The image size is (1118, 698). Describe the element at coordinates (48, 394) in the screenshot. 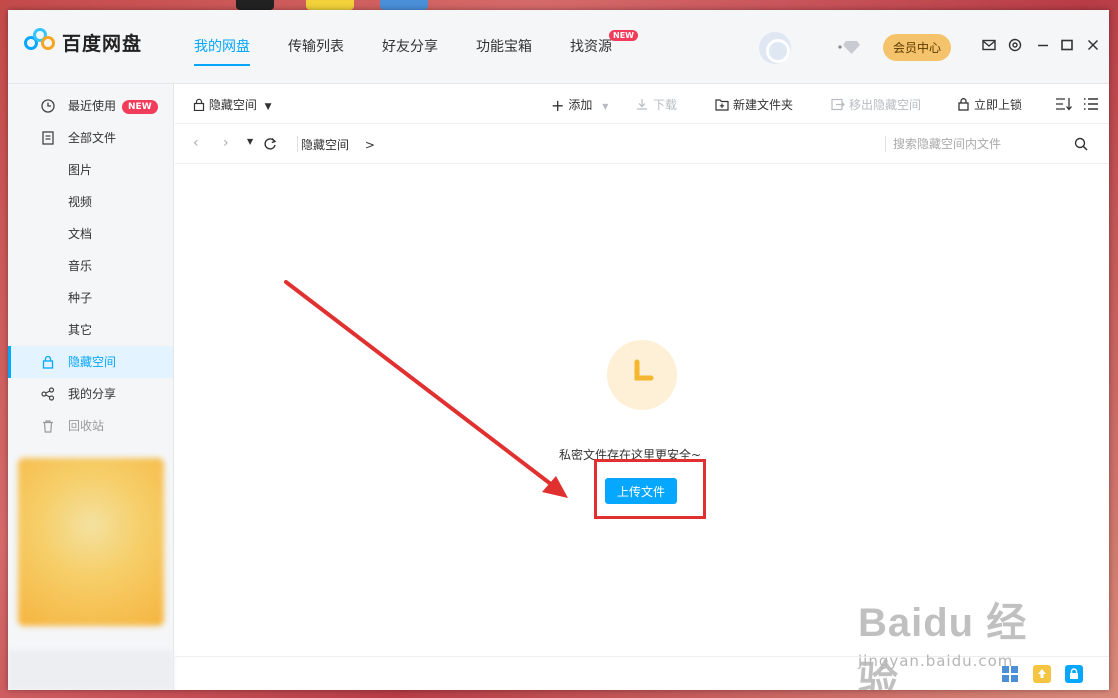

I see `share-icon` at that location.